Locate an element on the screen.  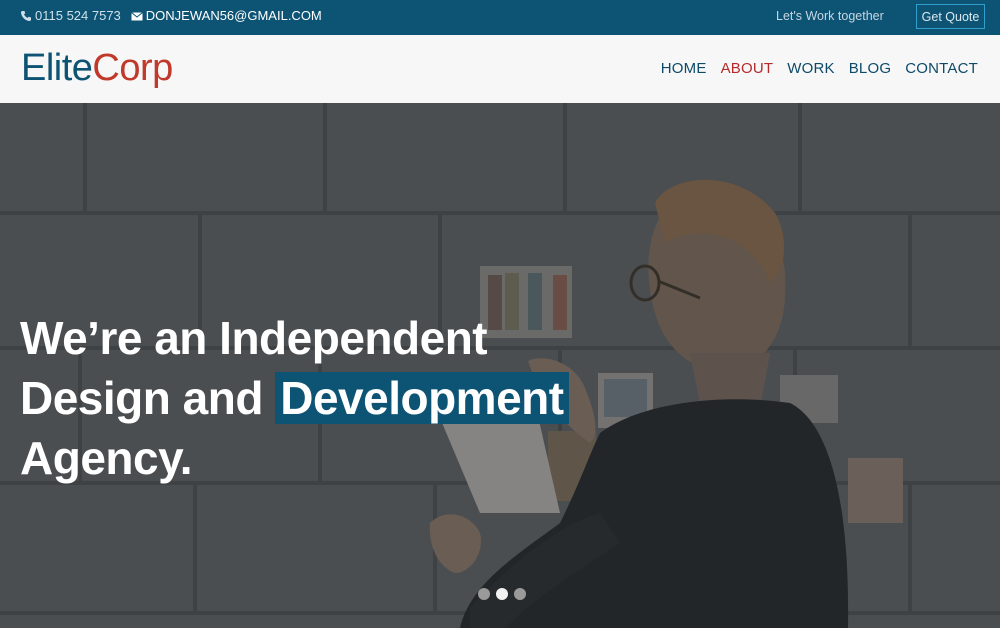
slider-pagination is located at coordinates (502, 594).